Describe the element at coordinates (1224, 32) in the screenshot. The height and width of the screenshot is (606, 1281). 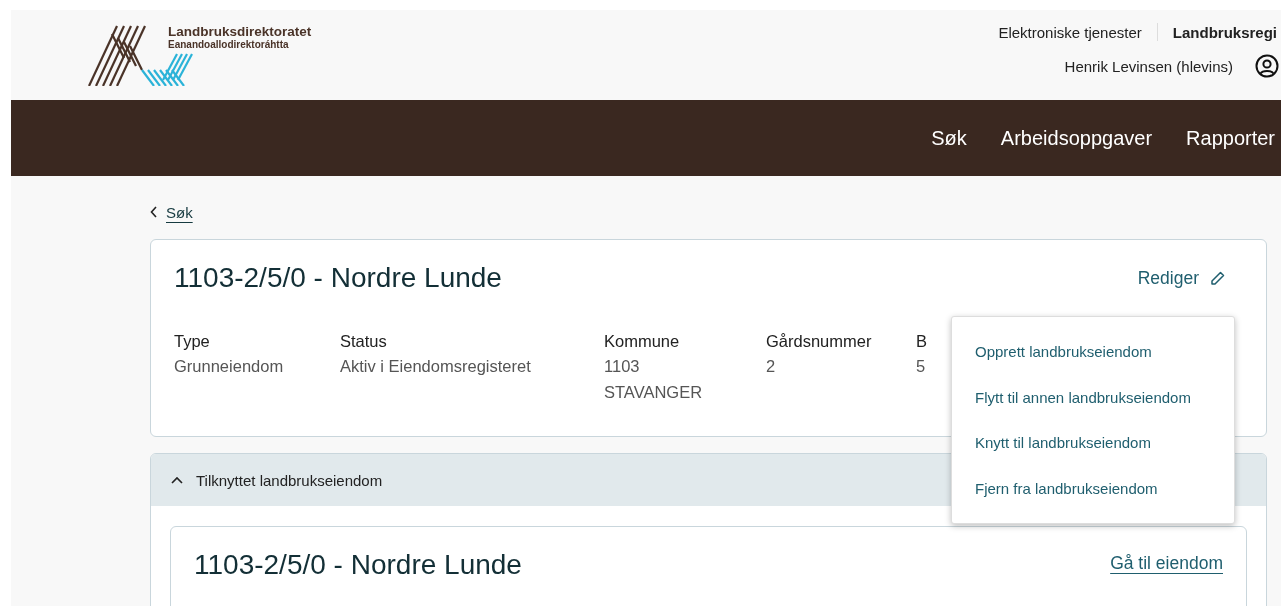
I see `header-link: Landbruksregi` at that location.